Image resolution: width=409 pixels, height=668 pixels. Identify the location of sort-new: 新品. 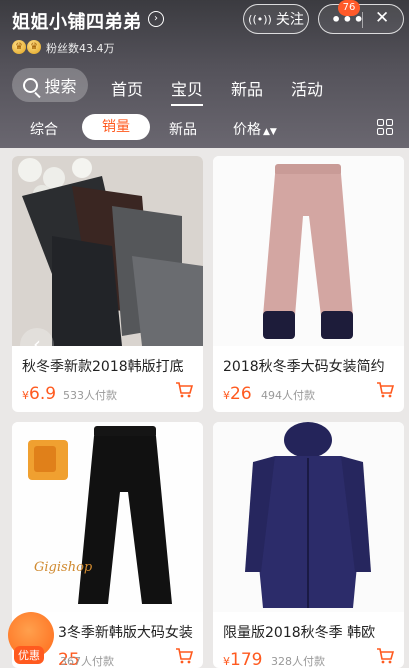
(183, 129).